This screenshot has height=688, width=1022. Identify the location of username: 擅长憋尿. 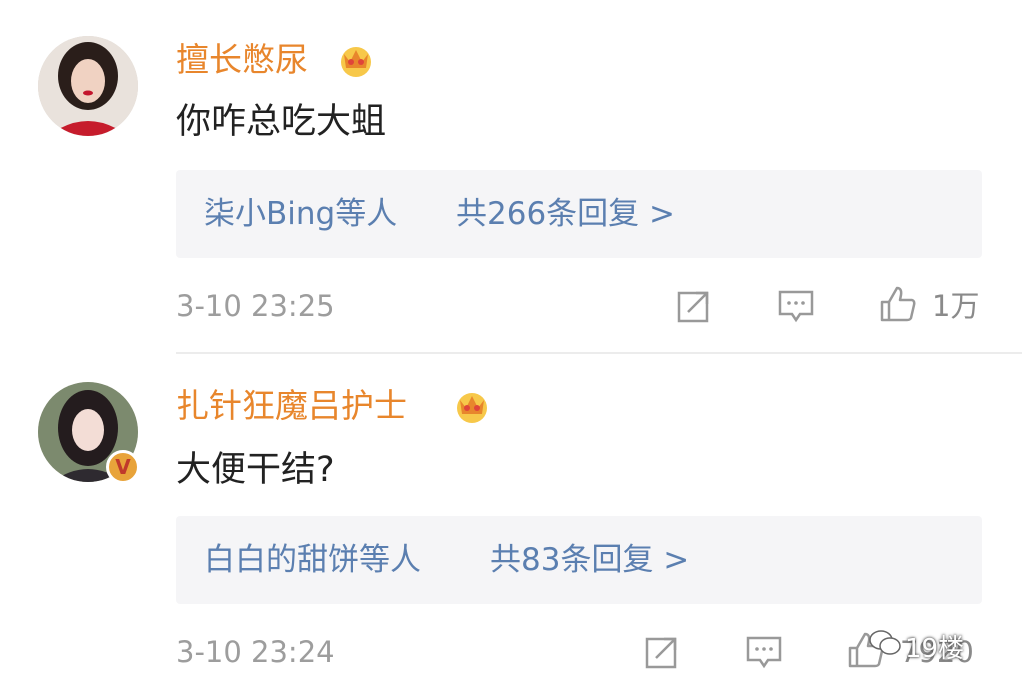
(242, 60).